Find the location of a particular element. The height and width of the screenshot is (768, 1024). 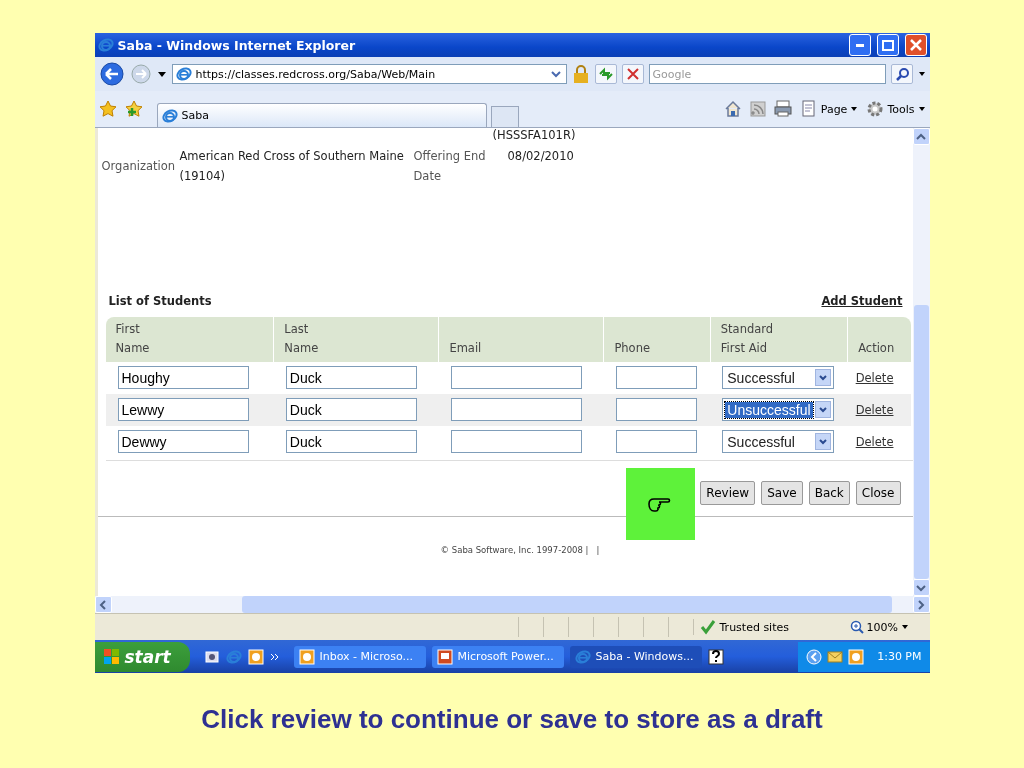

column-header: Email is located at coordinates (465, 348).